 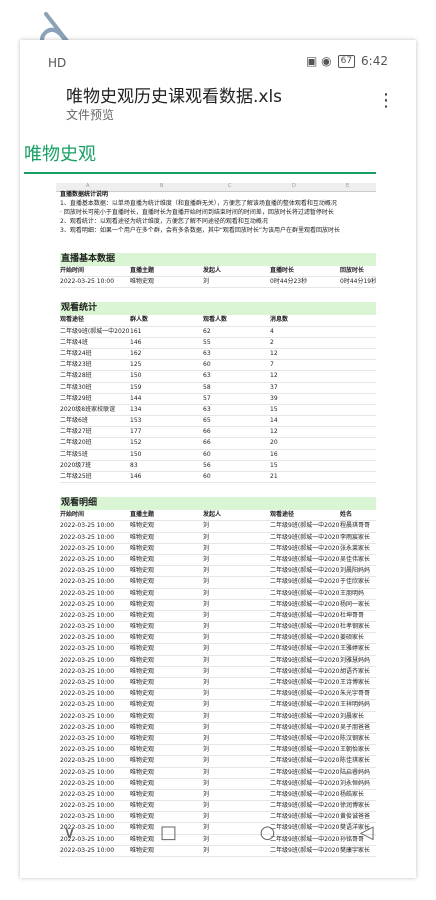 I want to click on sheet-tab: 唯物史观, so click(x=60, y=153).